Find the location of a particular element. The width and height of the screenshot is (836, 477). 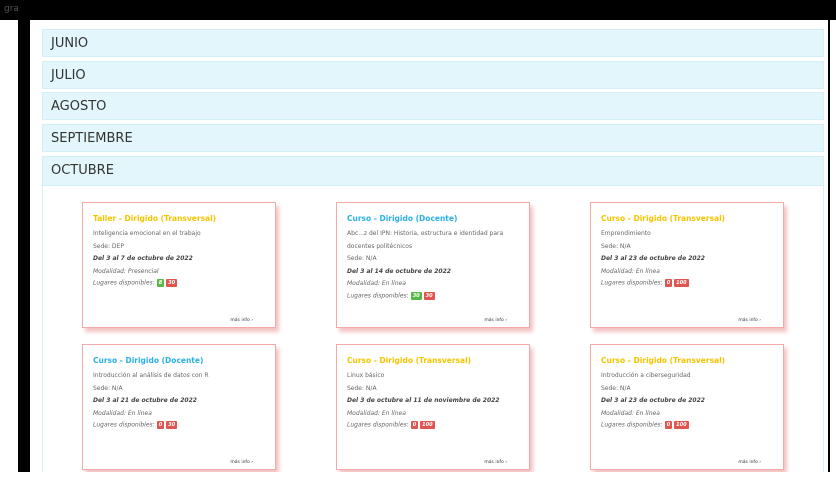

course-detail: docentes politécnicos is located at coordinates (380, 246).